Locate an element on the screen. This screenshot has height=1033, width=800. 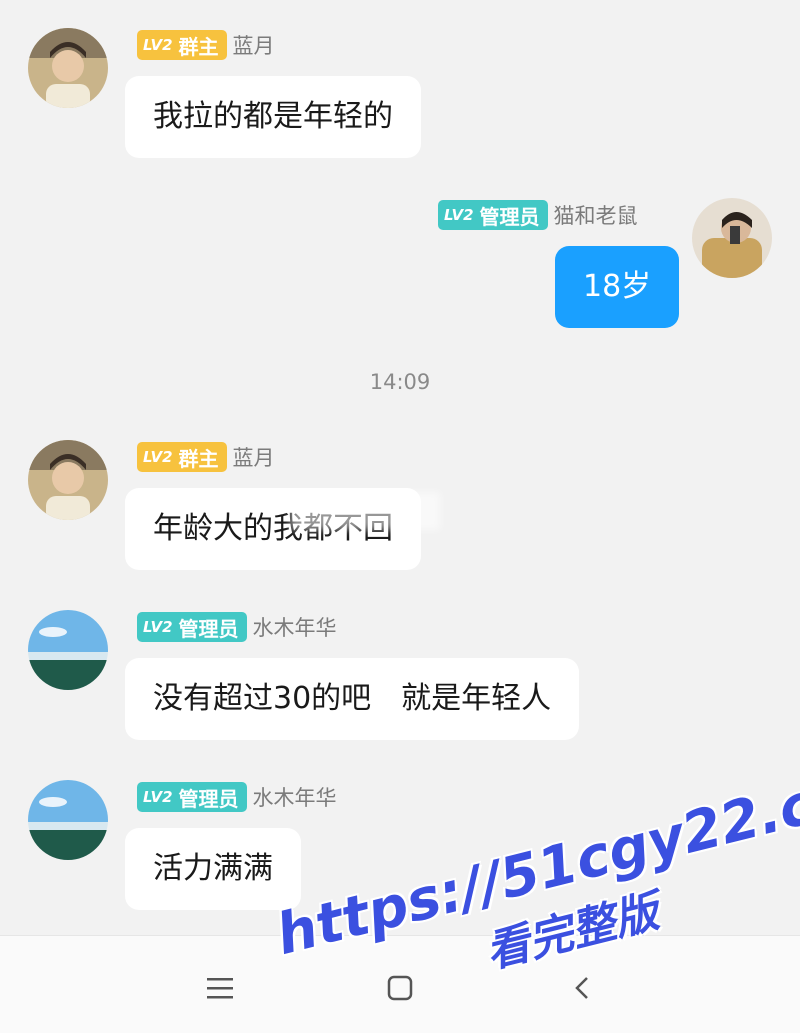
sender-nickname: 猫和老鼠 is located at coordinates (596, 215).